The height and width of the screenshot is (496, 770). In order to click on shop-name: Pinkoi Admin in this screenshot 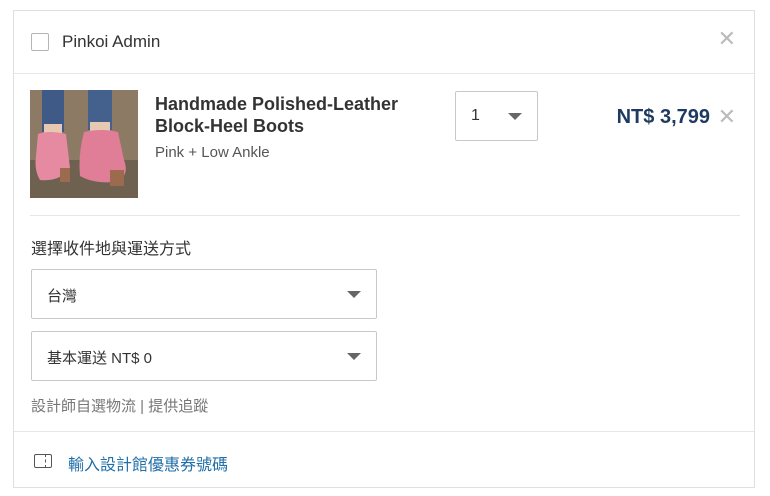, I will do `click(111, 41)`.